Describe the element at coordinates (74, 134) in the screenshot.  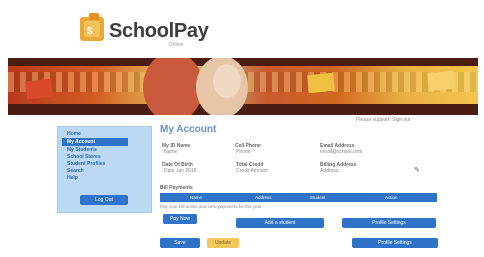
I see `sidebar-item-home: Home` at that location.